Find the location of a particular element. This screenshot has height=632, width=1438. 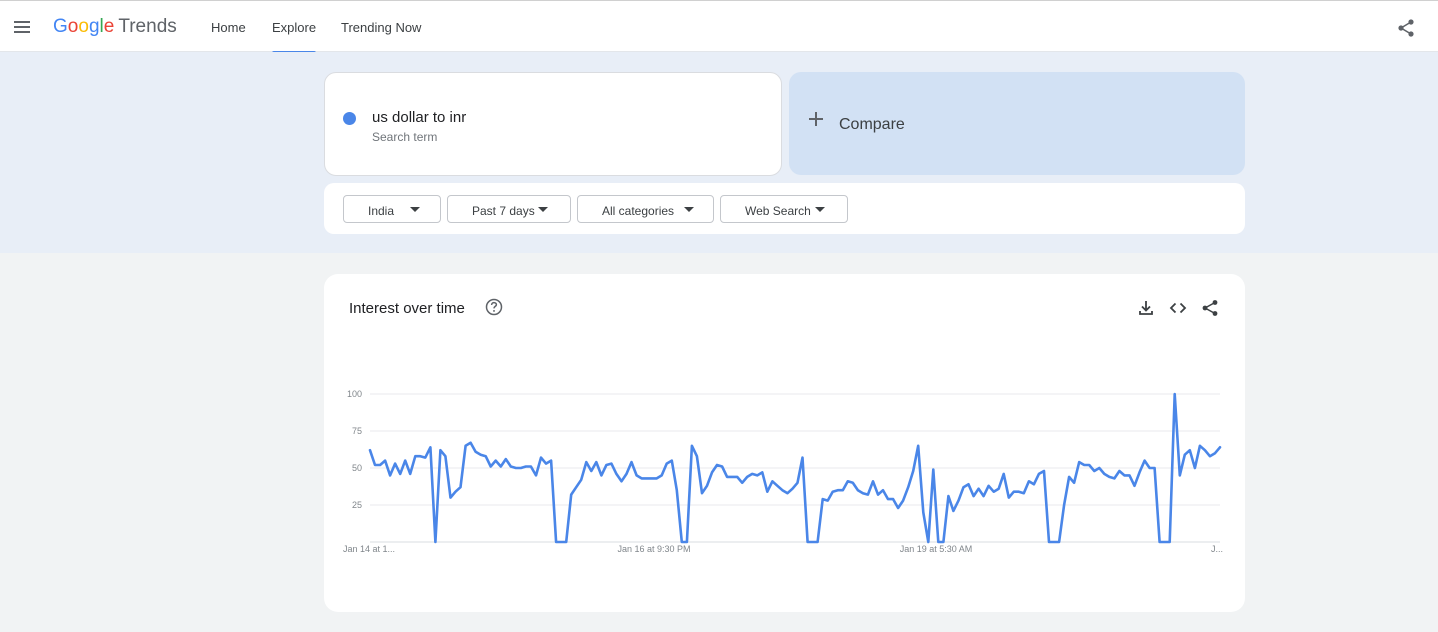

y-tick-label: 75 is located at coordinates (357, 431).